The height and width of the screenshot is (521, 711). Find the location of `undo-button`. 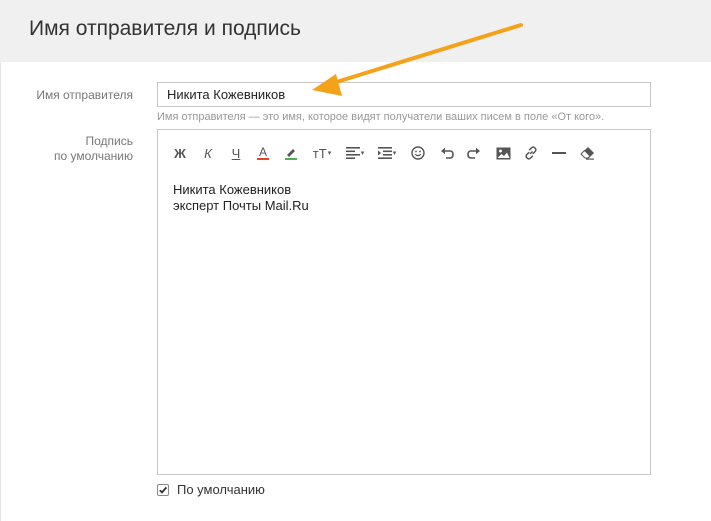

undo-button is located at coordinates (447, 153).